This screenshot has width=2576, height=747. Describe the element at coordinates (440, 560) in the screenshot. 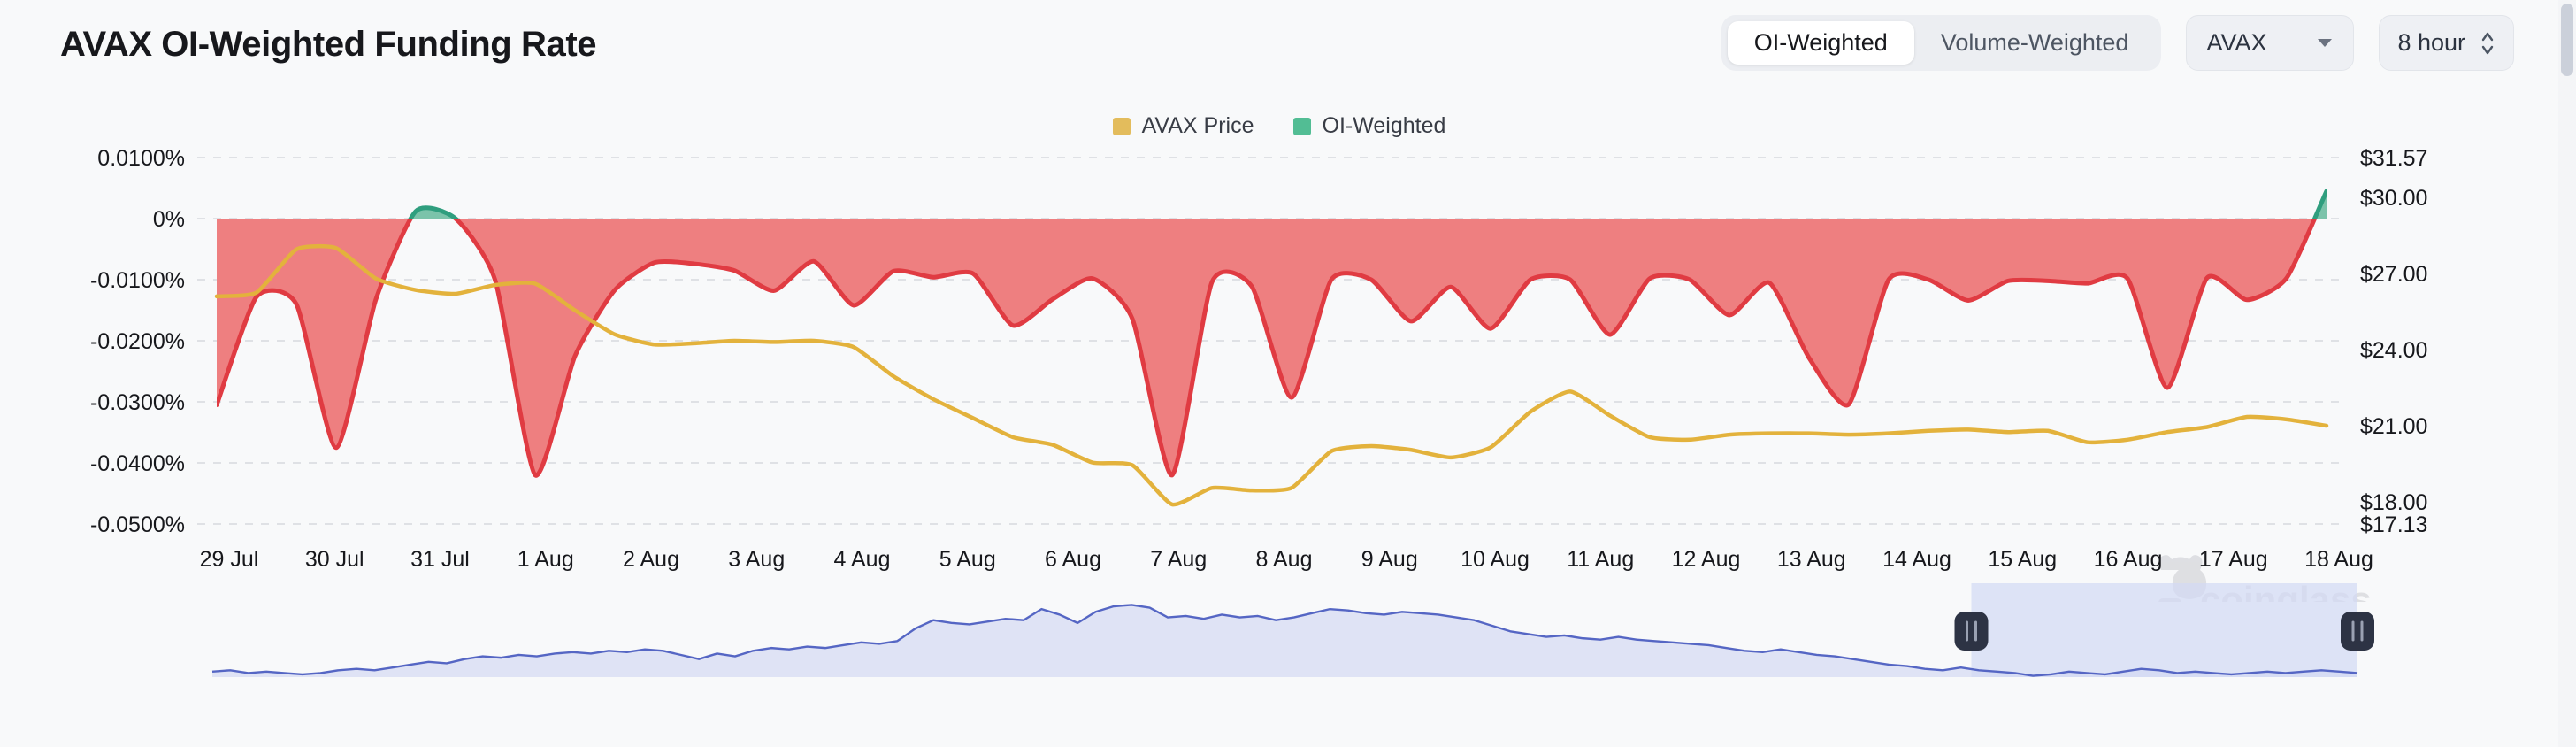

I see `x-axis-label: 31 Jul` at that location.